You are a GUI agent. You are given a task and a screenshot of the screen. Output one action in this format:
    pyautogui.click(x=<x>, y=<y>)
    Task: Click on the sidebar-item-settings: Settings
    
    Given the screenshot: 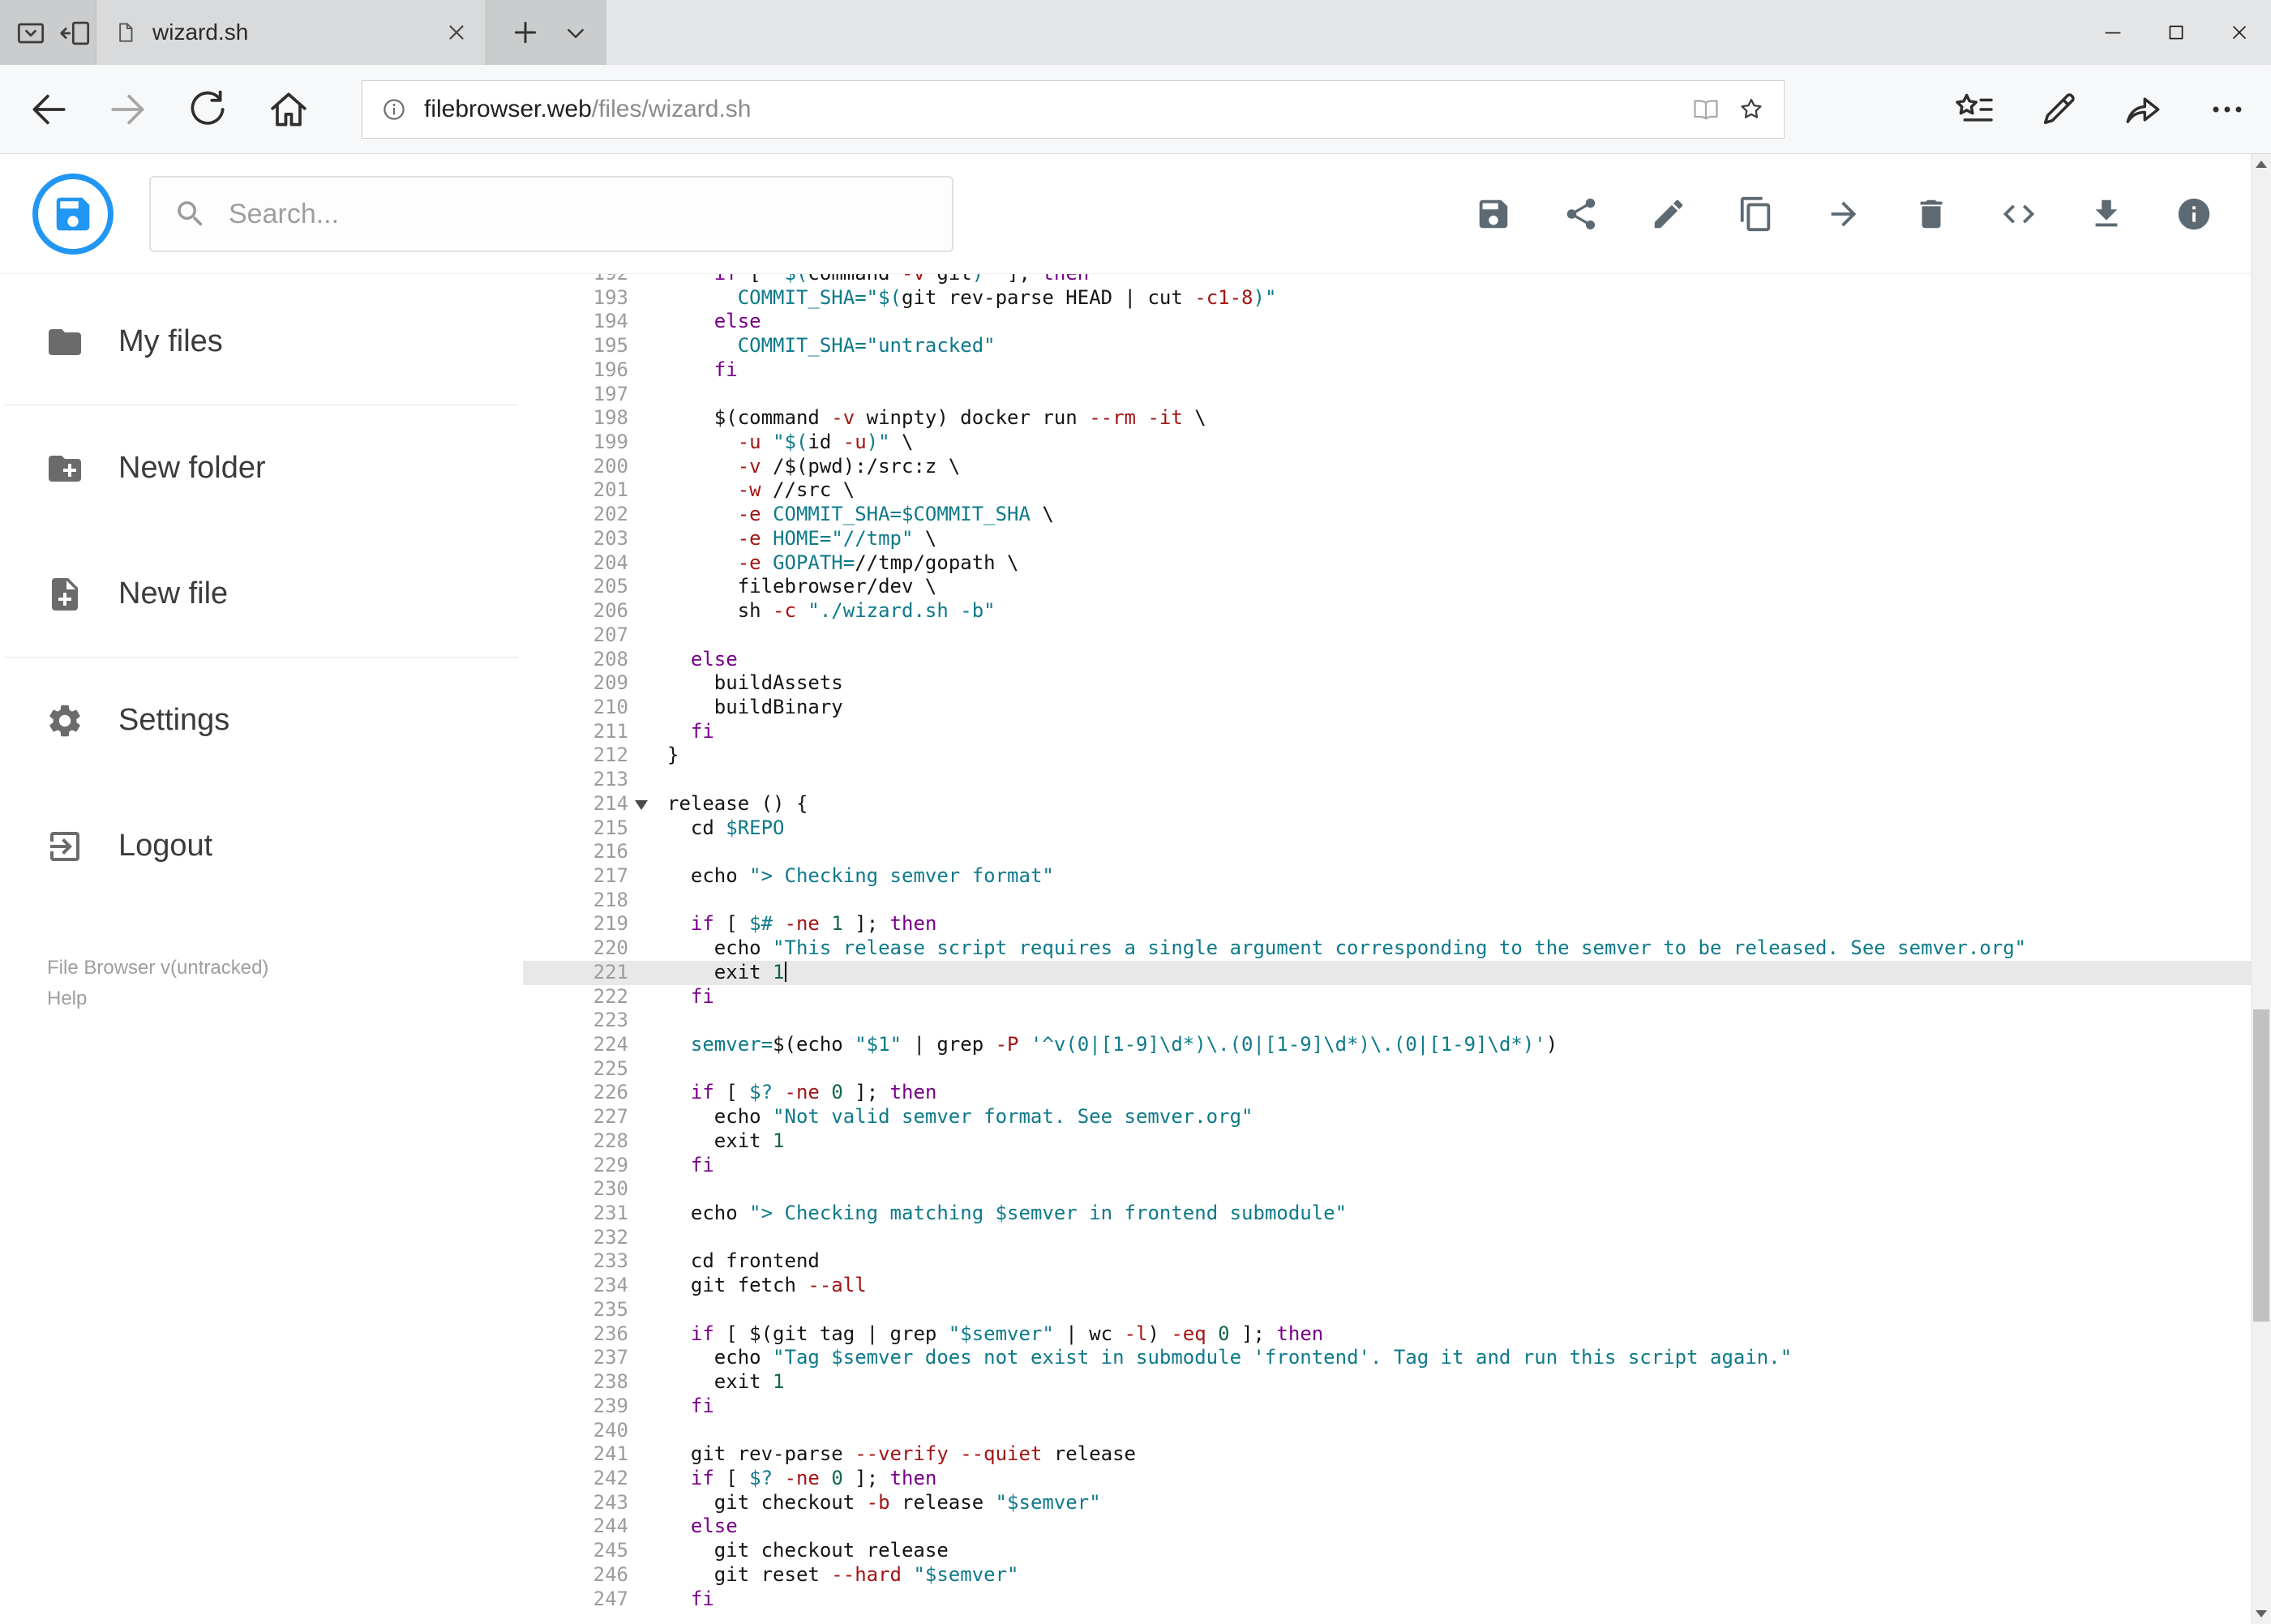 What is the action you would take?
    pyautogui.click(x=261, y=721)
    